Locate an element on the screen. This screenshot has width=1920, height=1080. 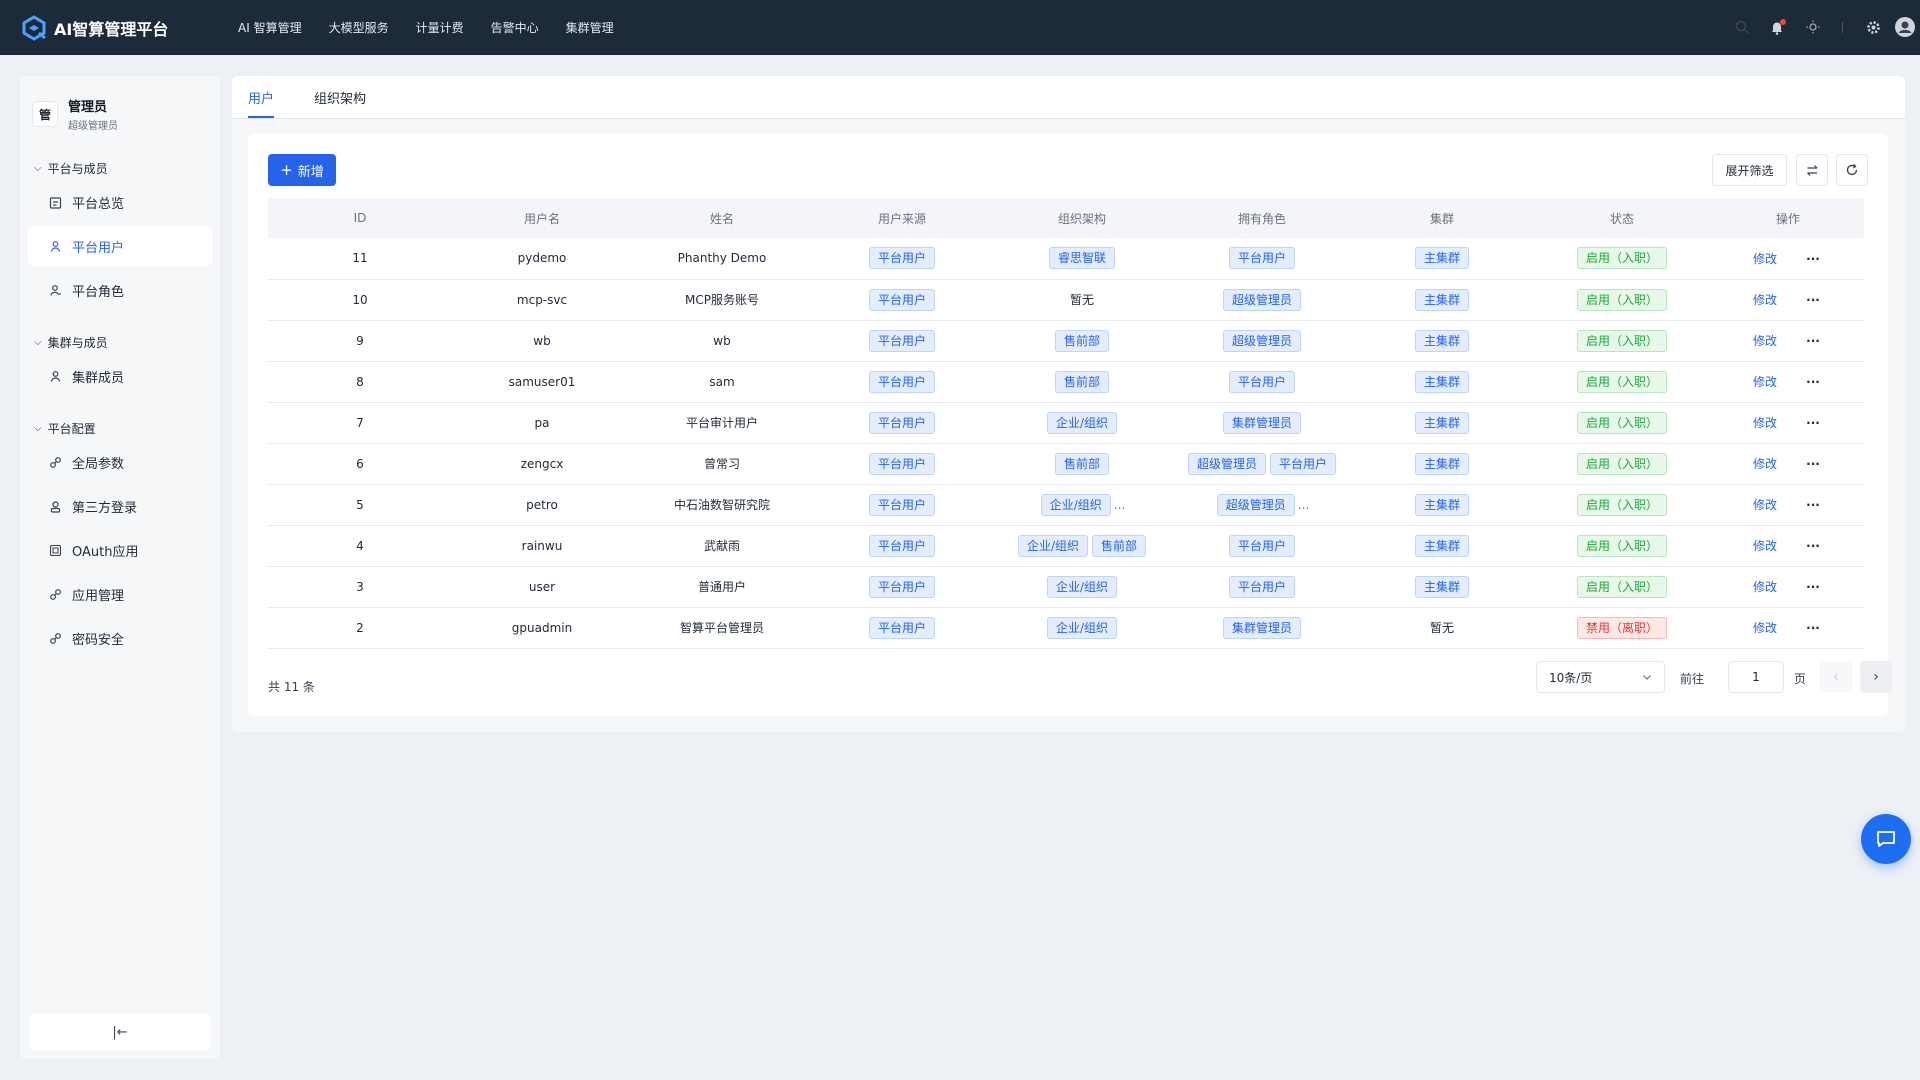
group-title-platform-members: ⌵ 平台与成员 is located at coordinates (120, 168).